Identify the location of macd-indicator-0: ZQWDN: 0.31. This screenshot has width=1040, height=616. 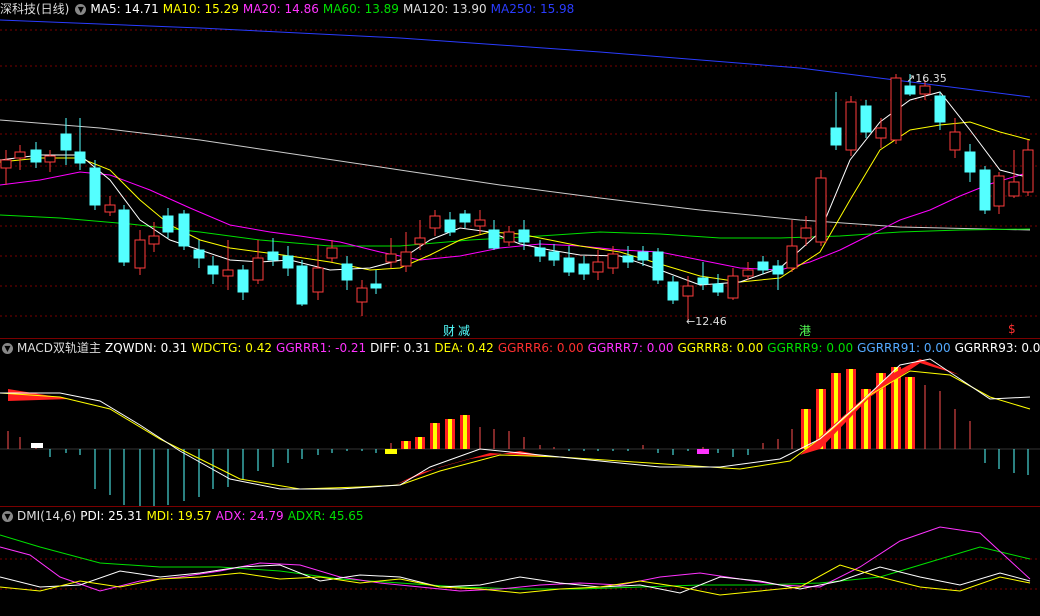
(146, 348).